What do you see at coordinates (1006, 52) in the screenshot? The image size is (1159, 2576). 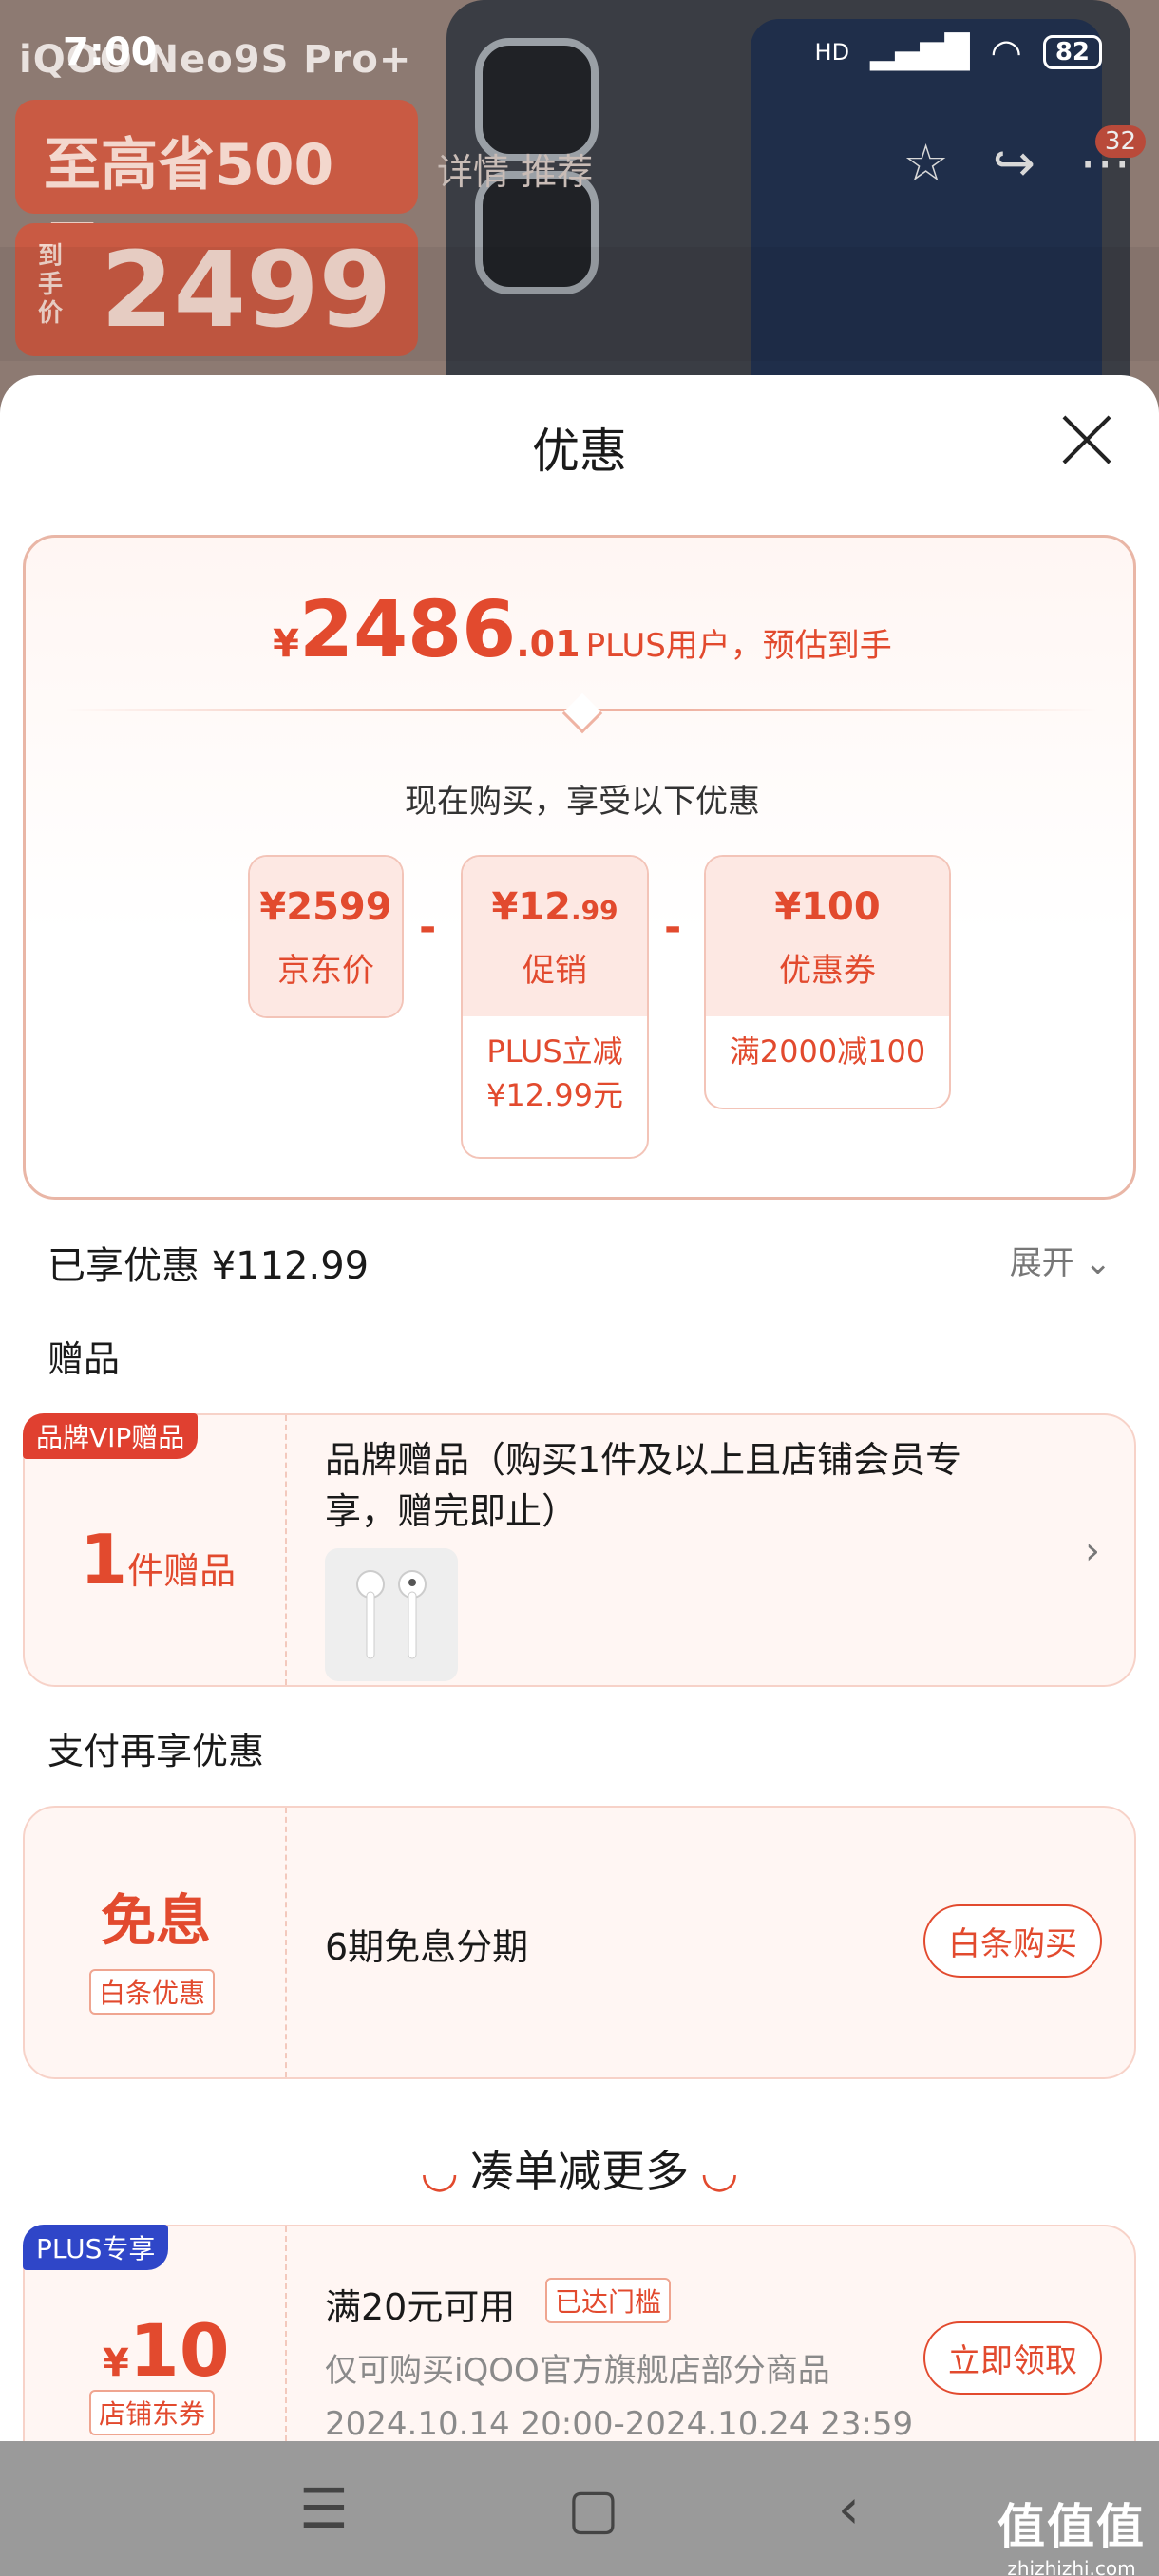 I see `wifi-icon: ◠` at bounding box center [1006, 52].